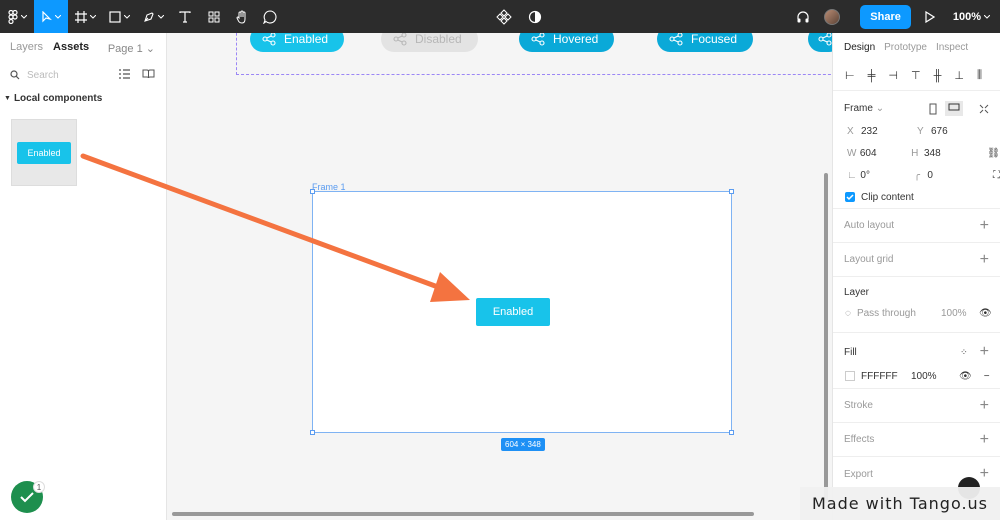 Image resolution: width=1000 pixels, height=520 pixels. Describe the element at coordinates (959, 131) in the screenshot. I see `y-input: 676` at that location.